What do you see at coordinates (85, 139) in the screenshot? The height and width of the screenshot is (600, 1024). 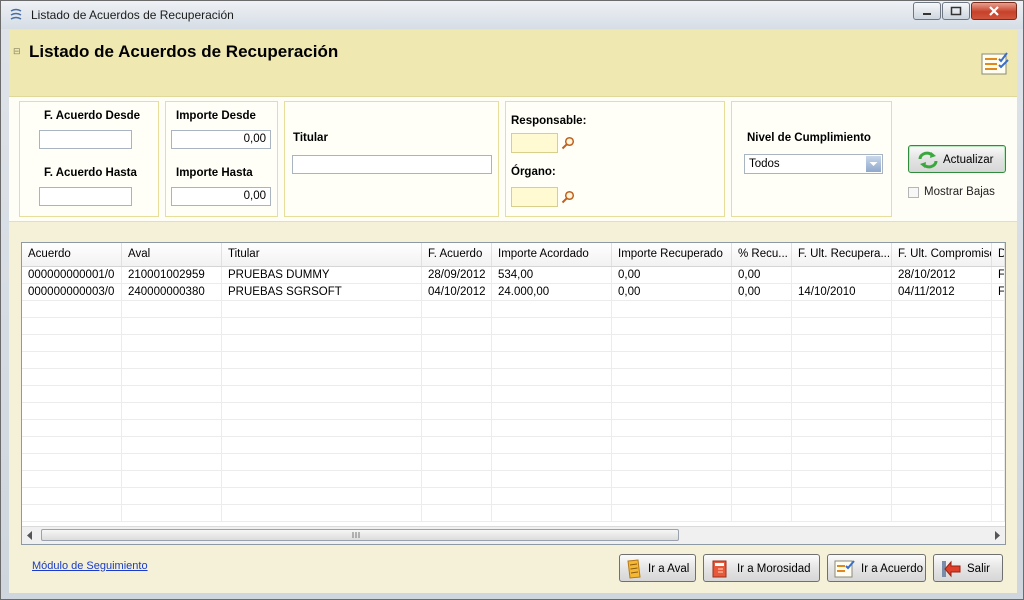 I see `f-acuerdo-desde-input` at bounding box center [85, 139].